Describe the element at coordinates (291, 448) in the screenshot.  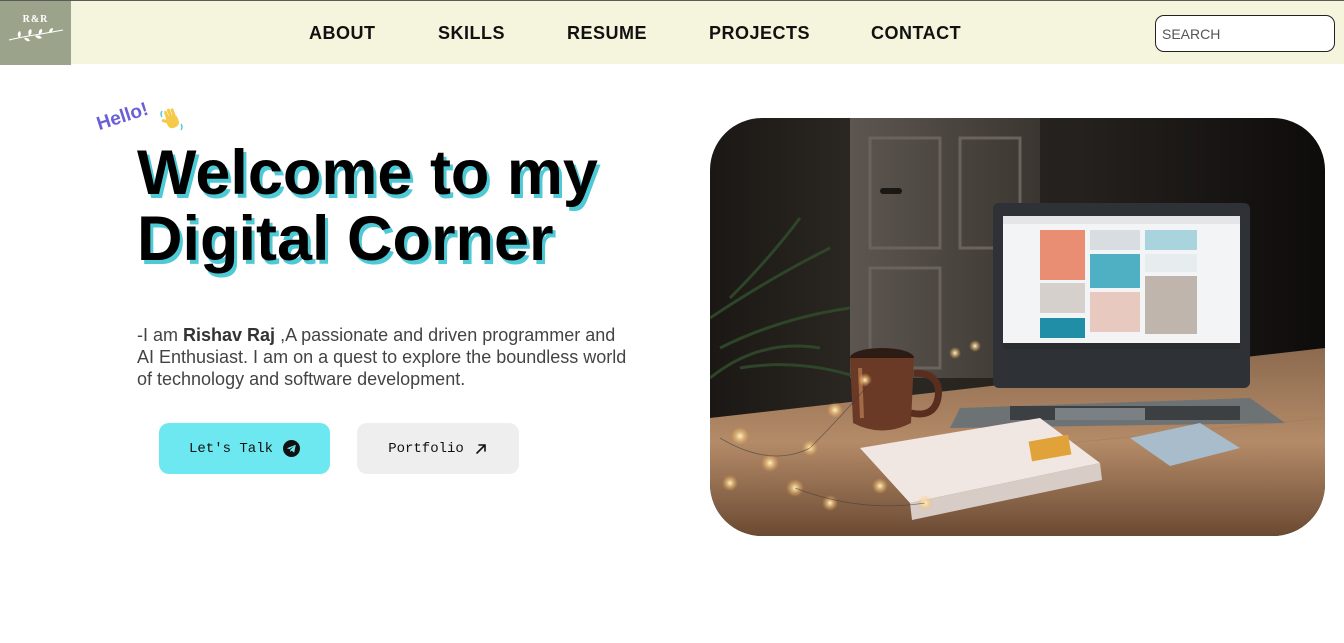
I see `telegram-icon` at that location.